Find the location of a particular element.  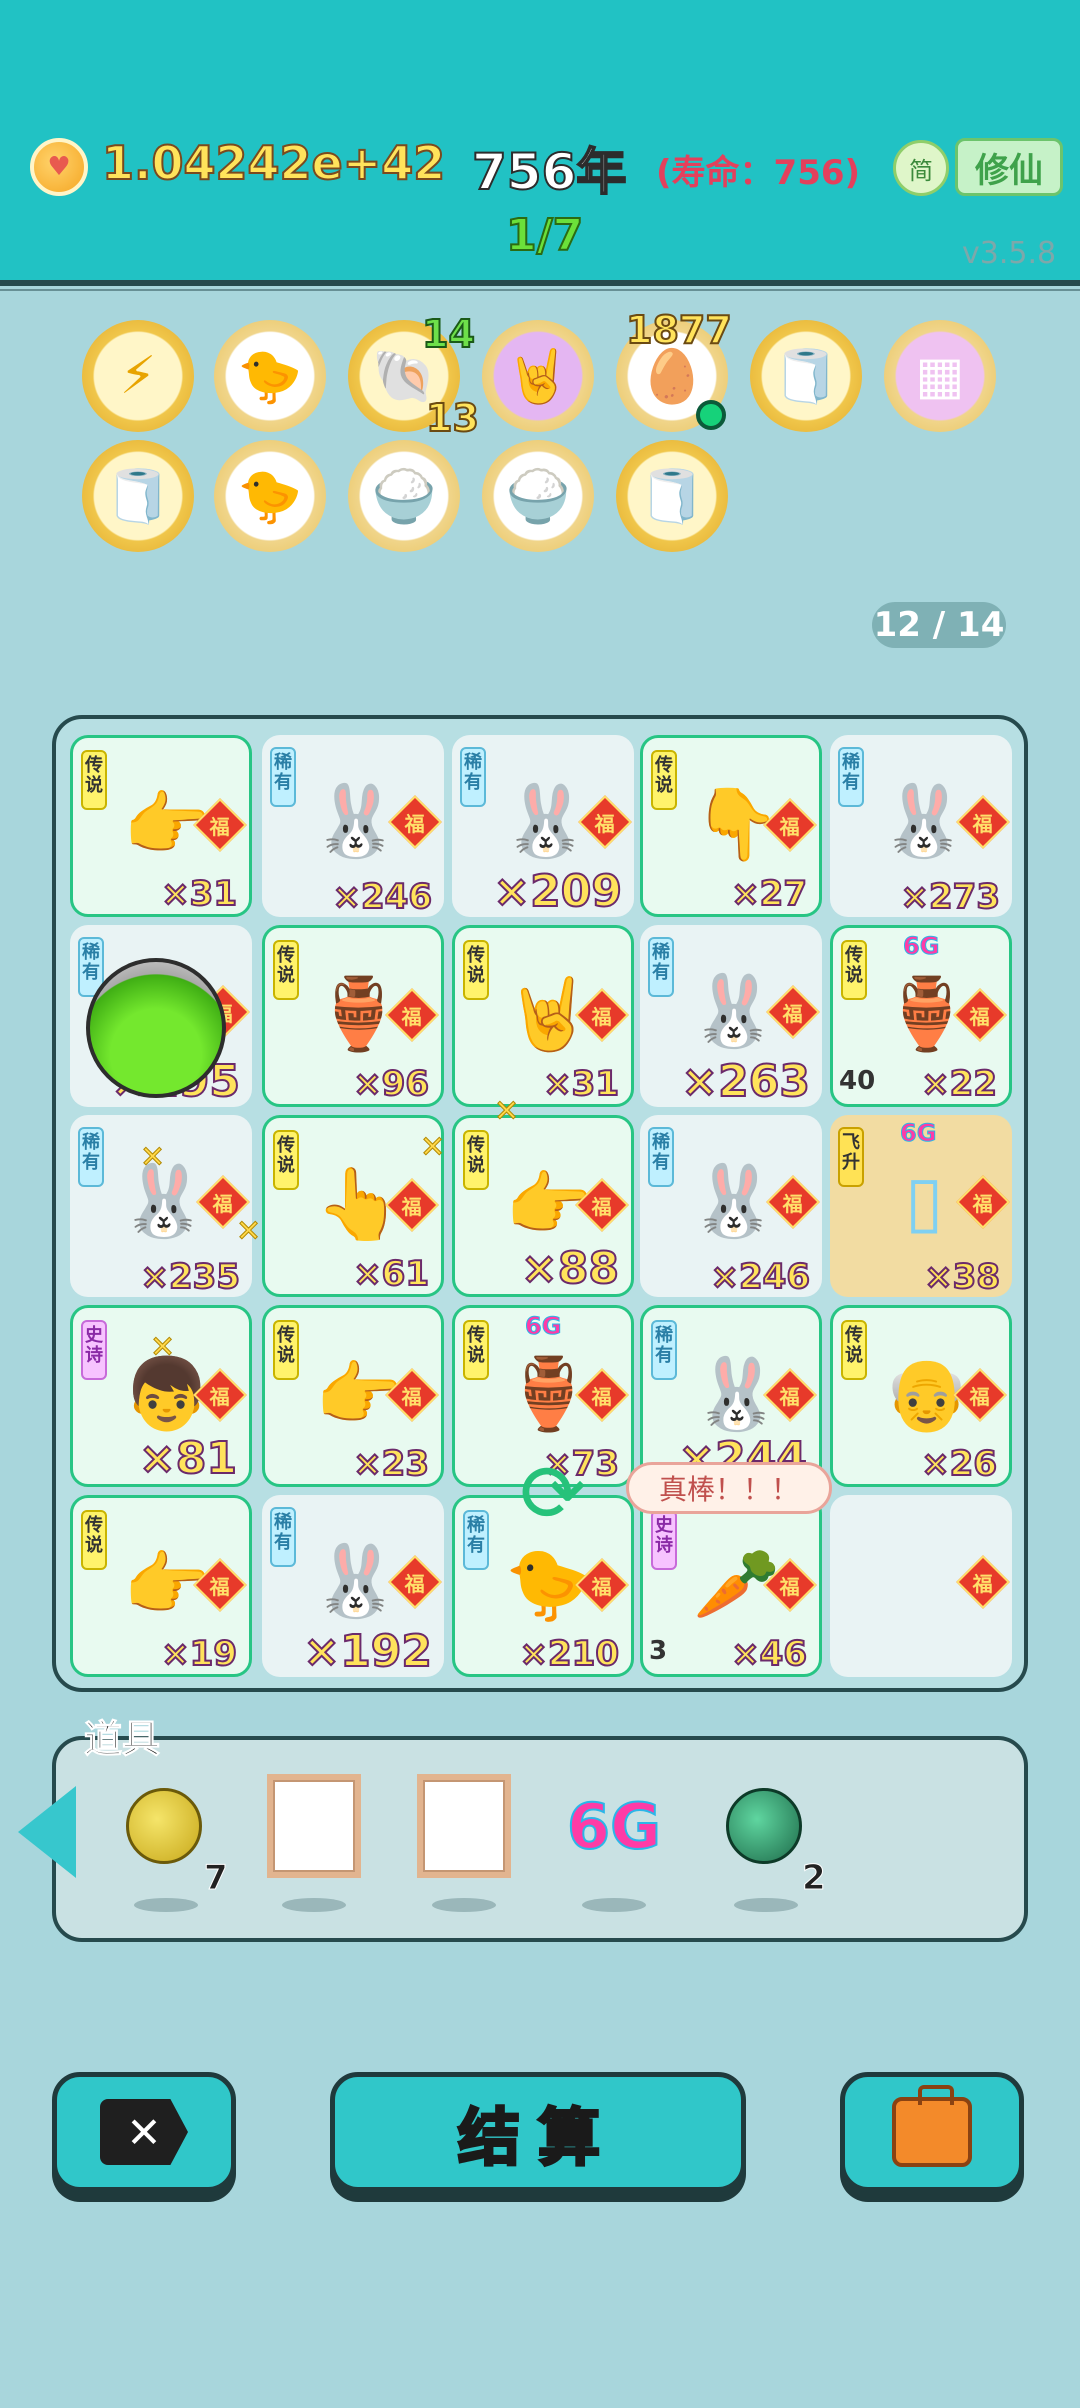

board-cell: 传 说 👴 福 ×26 is located at coordinates (921, 1396).